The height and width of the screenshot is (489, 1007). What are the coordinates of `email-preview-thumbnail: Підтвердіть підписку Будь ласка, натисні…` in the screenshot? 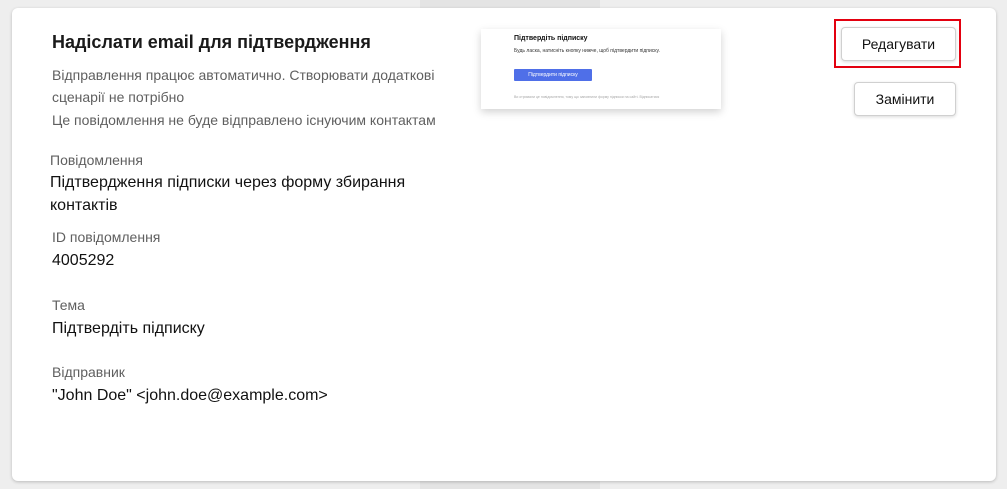 It's located at (601, 69).